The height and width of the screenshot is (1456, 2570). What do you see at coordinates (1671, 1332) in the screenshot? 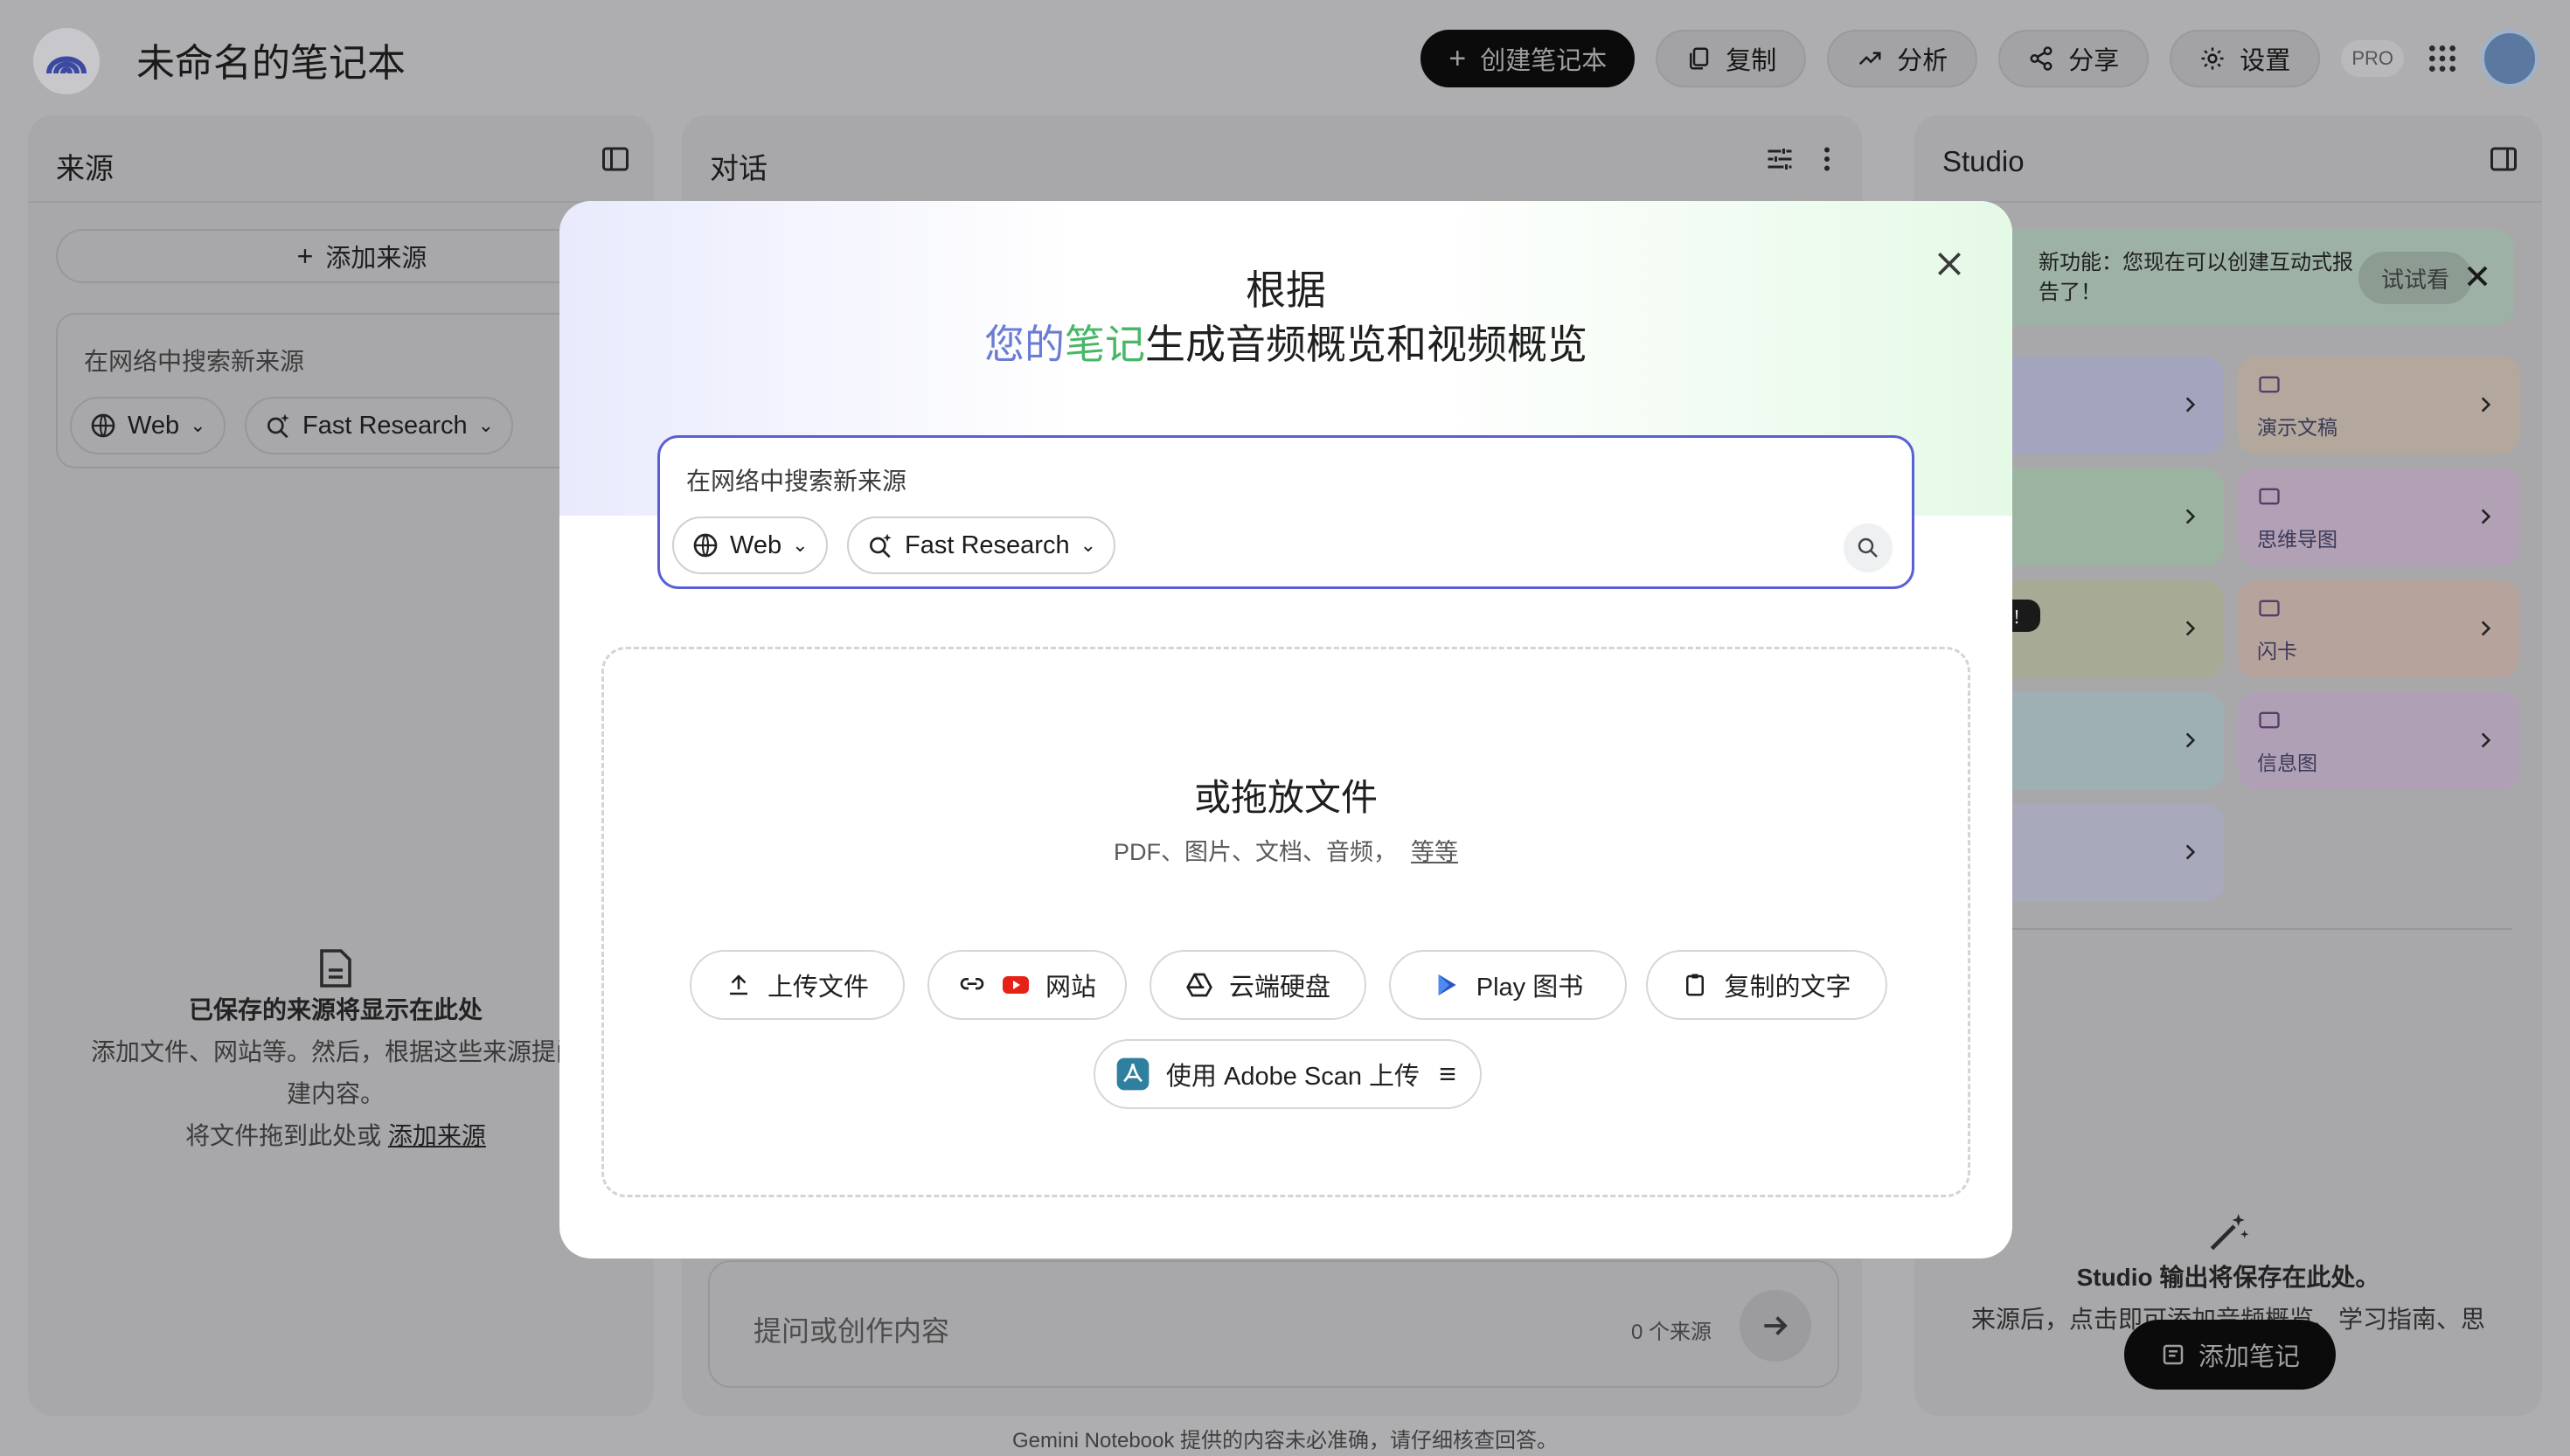
I see `source-count: 0 个来源` at bounding box center [1671, 1332].